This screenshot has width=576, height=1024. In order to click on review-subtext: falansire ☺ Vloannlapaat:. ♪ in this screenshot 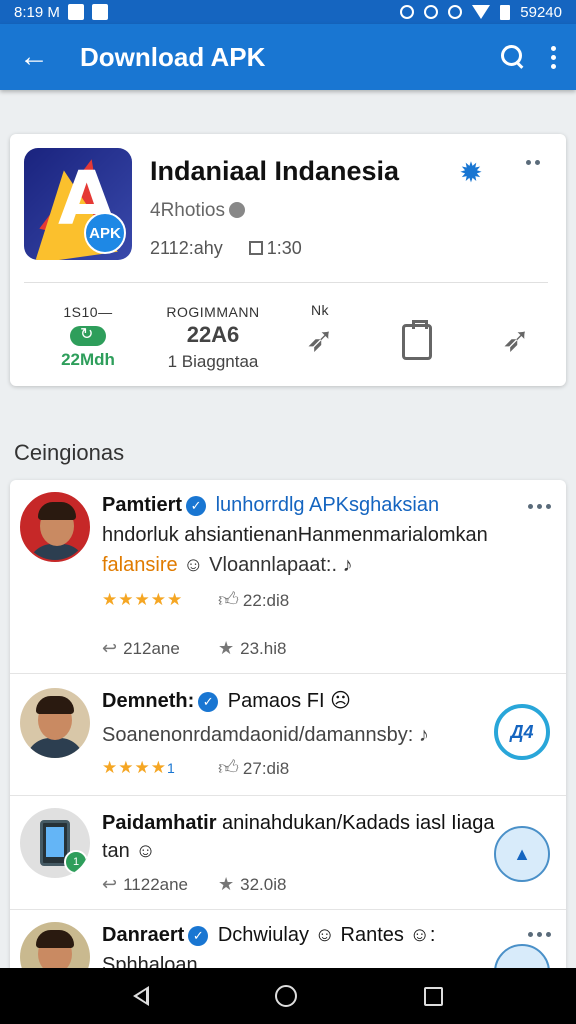, I will do `click(227, 565)`.